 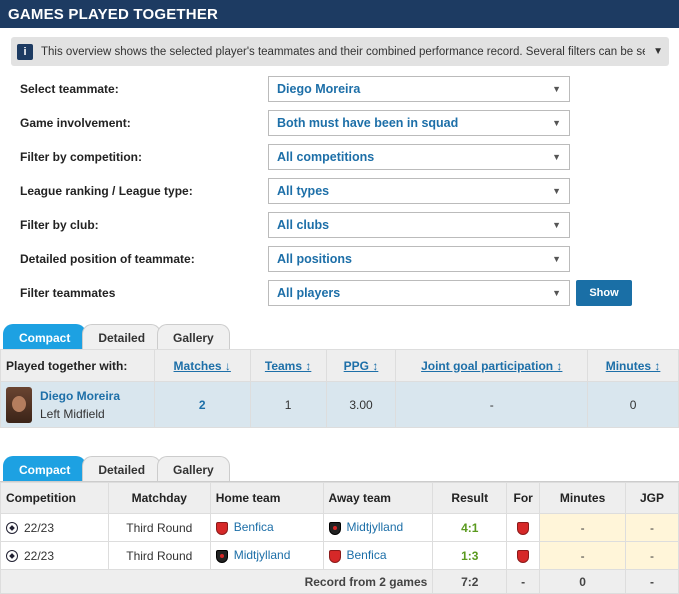 I want to click on result-link: 4:1, so click(x=470, y=527).